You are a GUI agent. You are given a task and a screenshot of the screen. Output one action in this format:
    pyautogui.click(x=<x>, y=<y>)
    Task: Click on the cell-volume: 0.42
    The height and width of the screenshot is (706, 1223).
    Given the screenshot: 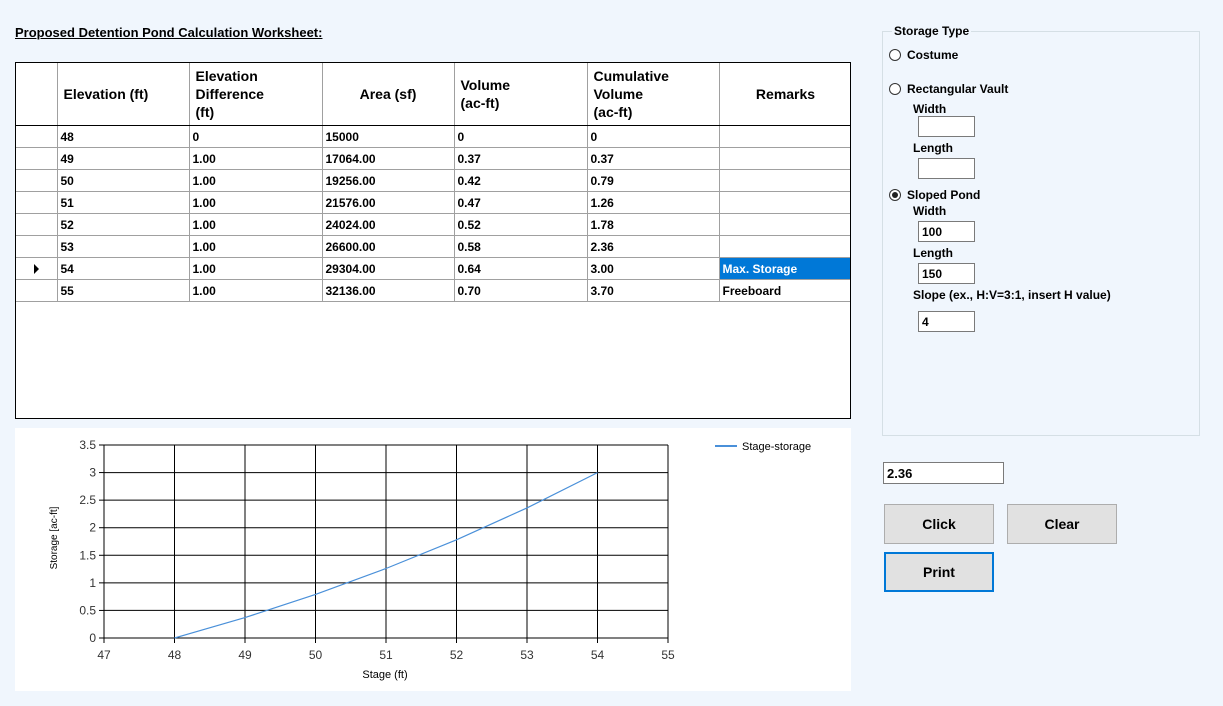 What is the action you would take?
    pyautogui.click(x=521, y=180)
    